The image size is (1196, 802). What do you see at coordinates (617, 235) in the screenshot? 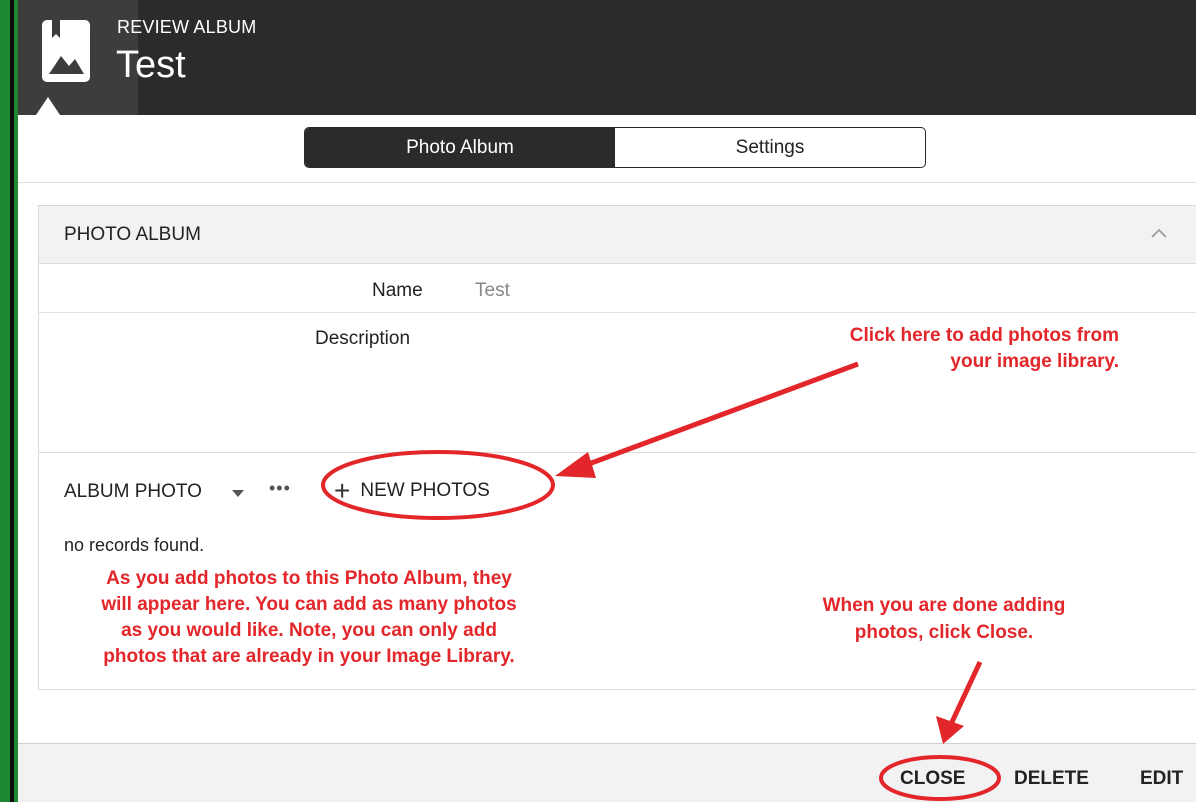
I see `section-header: PHOTO ALBUM` at bounding box center [617, 235].